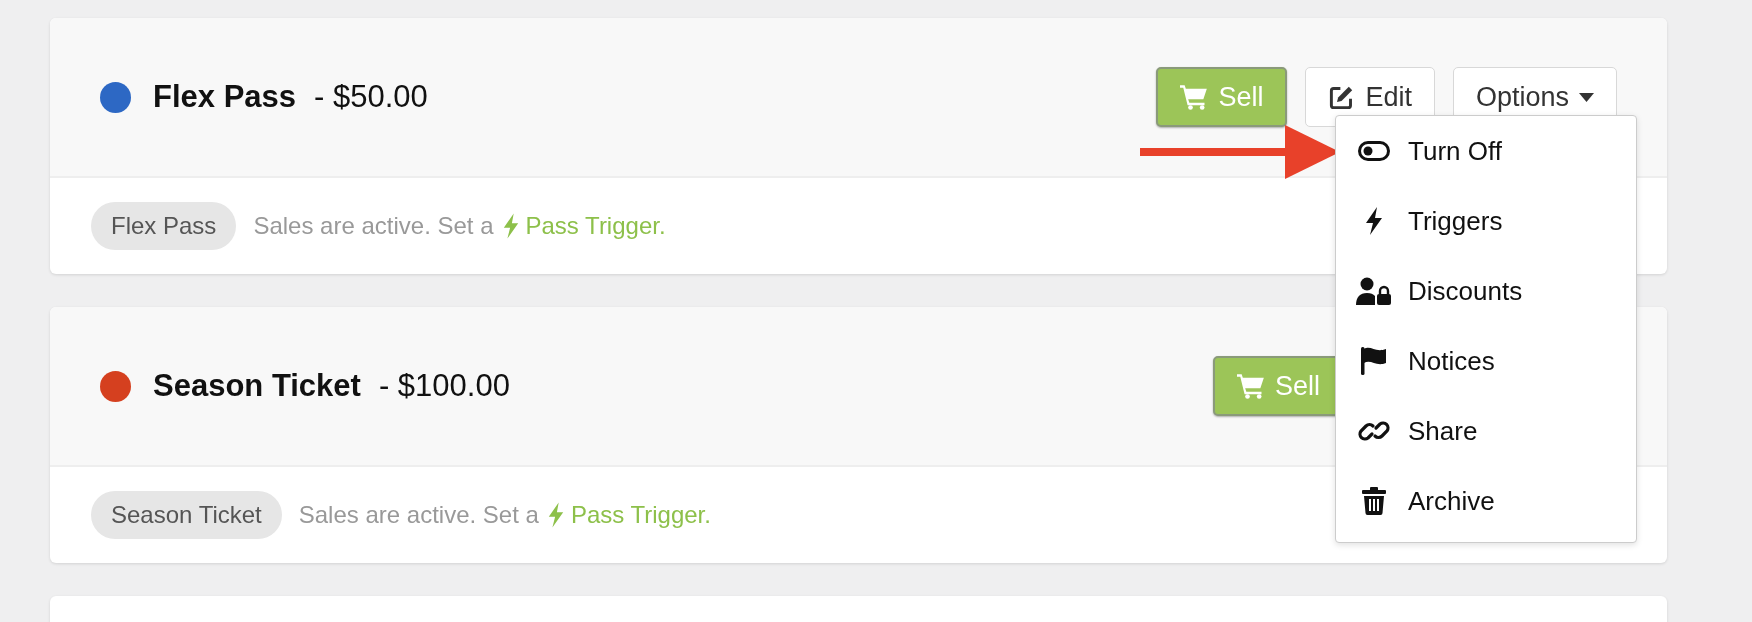 The image size is (1752, 622). Describe the element at coordinates (371, 97) in the screenshot. I see `pass-price: - $50.00` at that location.